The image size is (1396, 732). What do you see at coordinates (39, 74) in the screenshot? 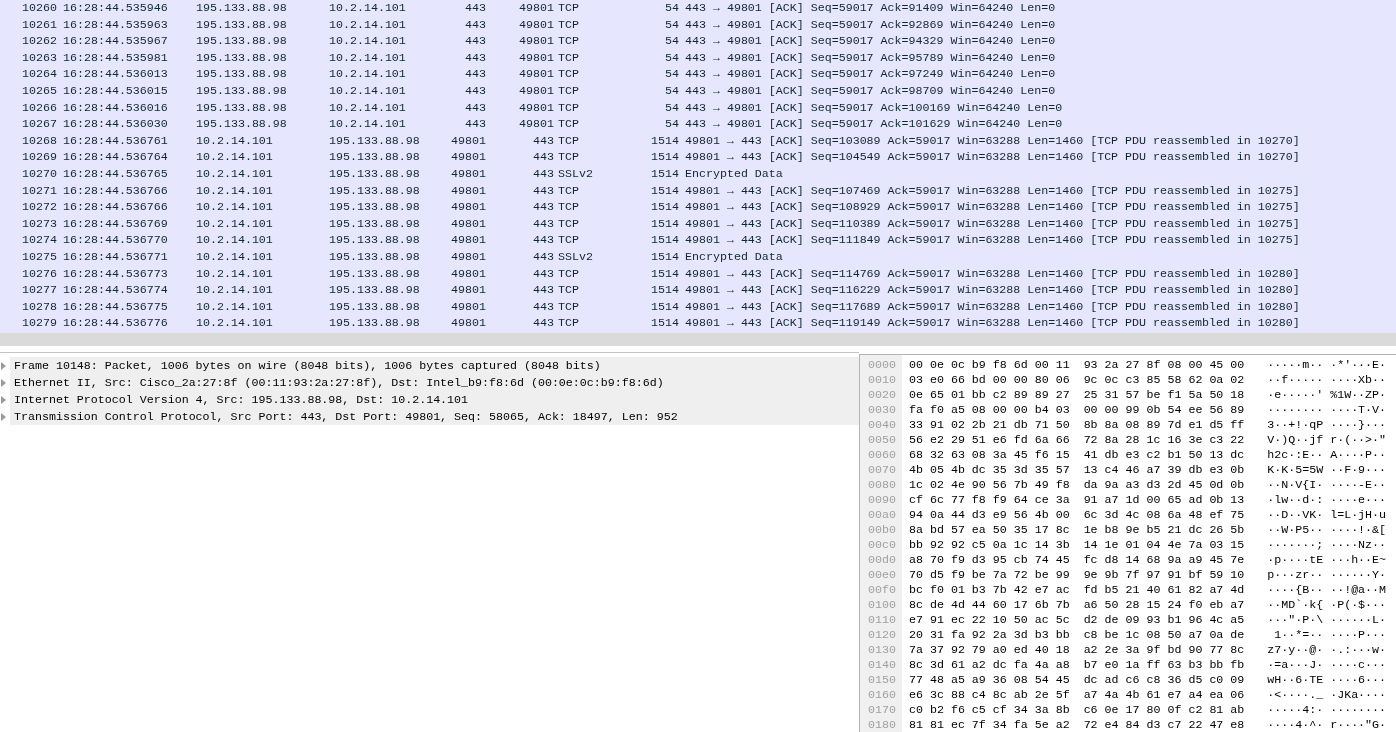
I see `packet-number: 10264` at bounding box center [39, 74].